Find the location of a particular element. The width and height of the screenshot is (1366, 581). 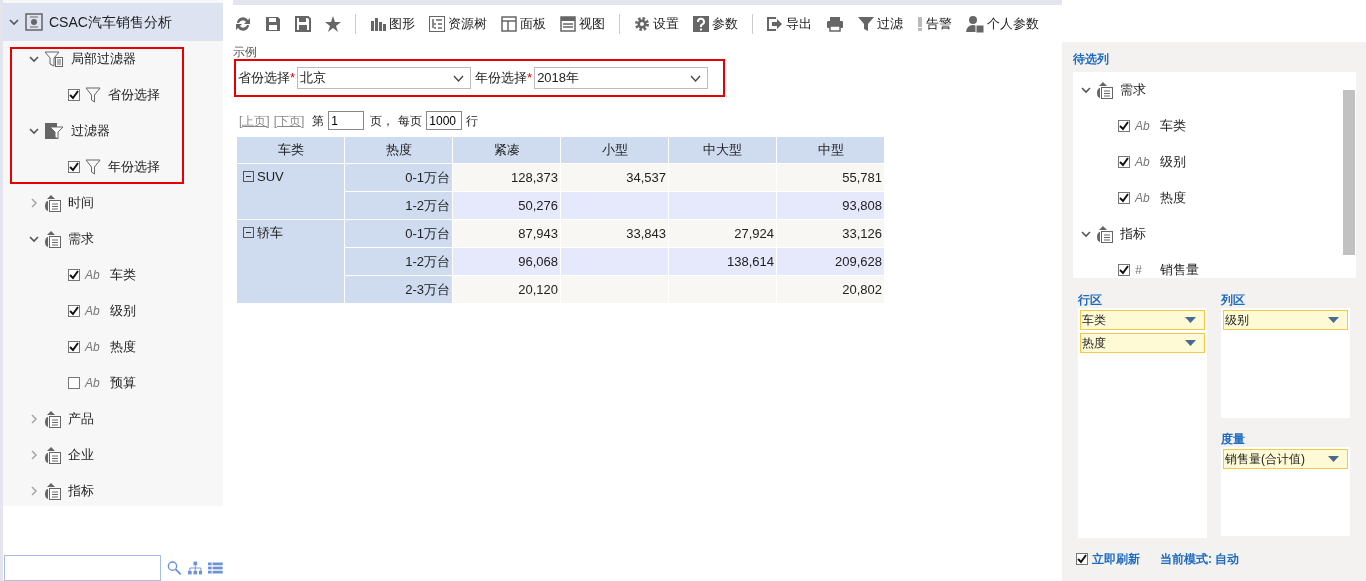

search-icon is located at coordinates (174, 568).